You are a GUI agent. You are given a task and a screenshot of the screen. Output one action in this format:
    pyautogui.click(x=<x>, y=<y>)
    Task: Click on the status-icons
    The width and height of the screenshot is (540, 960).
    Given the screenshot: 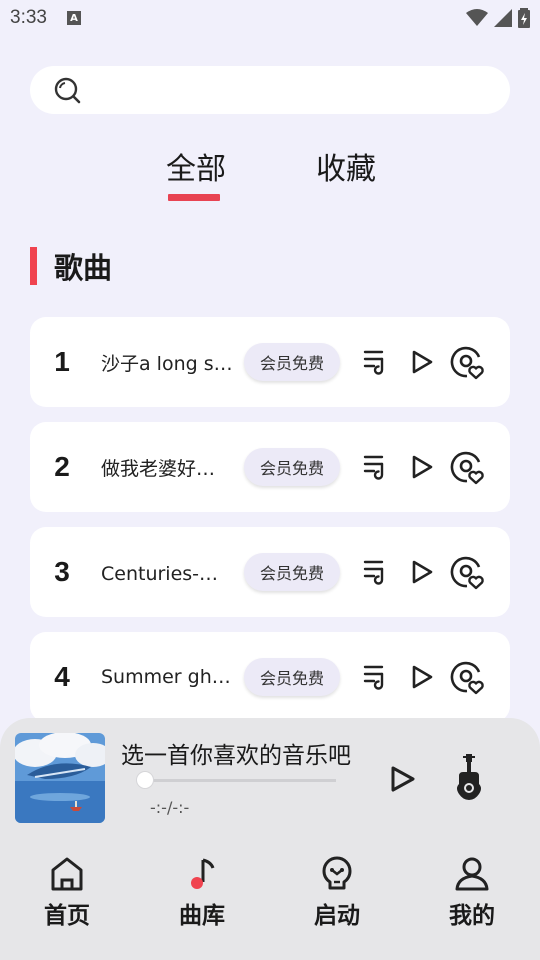 What is the action you would take?
    pyautogui.click(x=498, y=18)
    